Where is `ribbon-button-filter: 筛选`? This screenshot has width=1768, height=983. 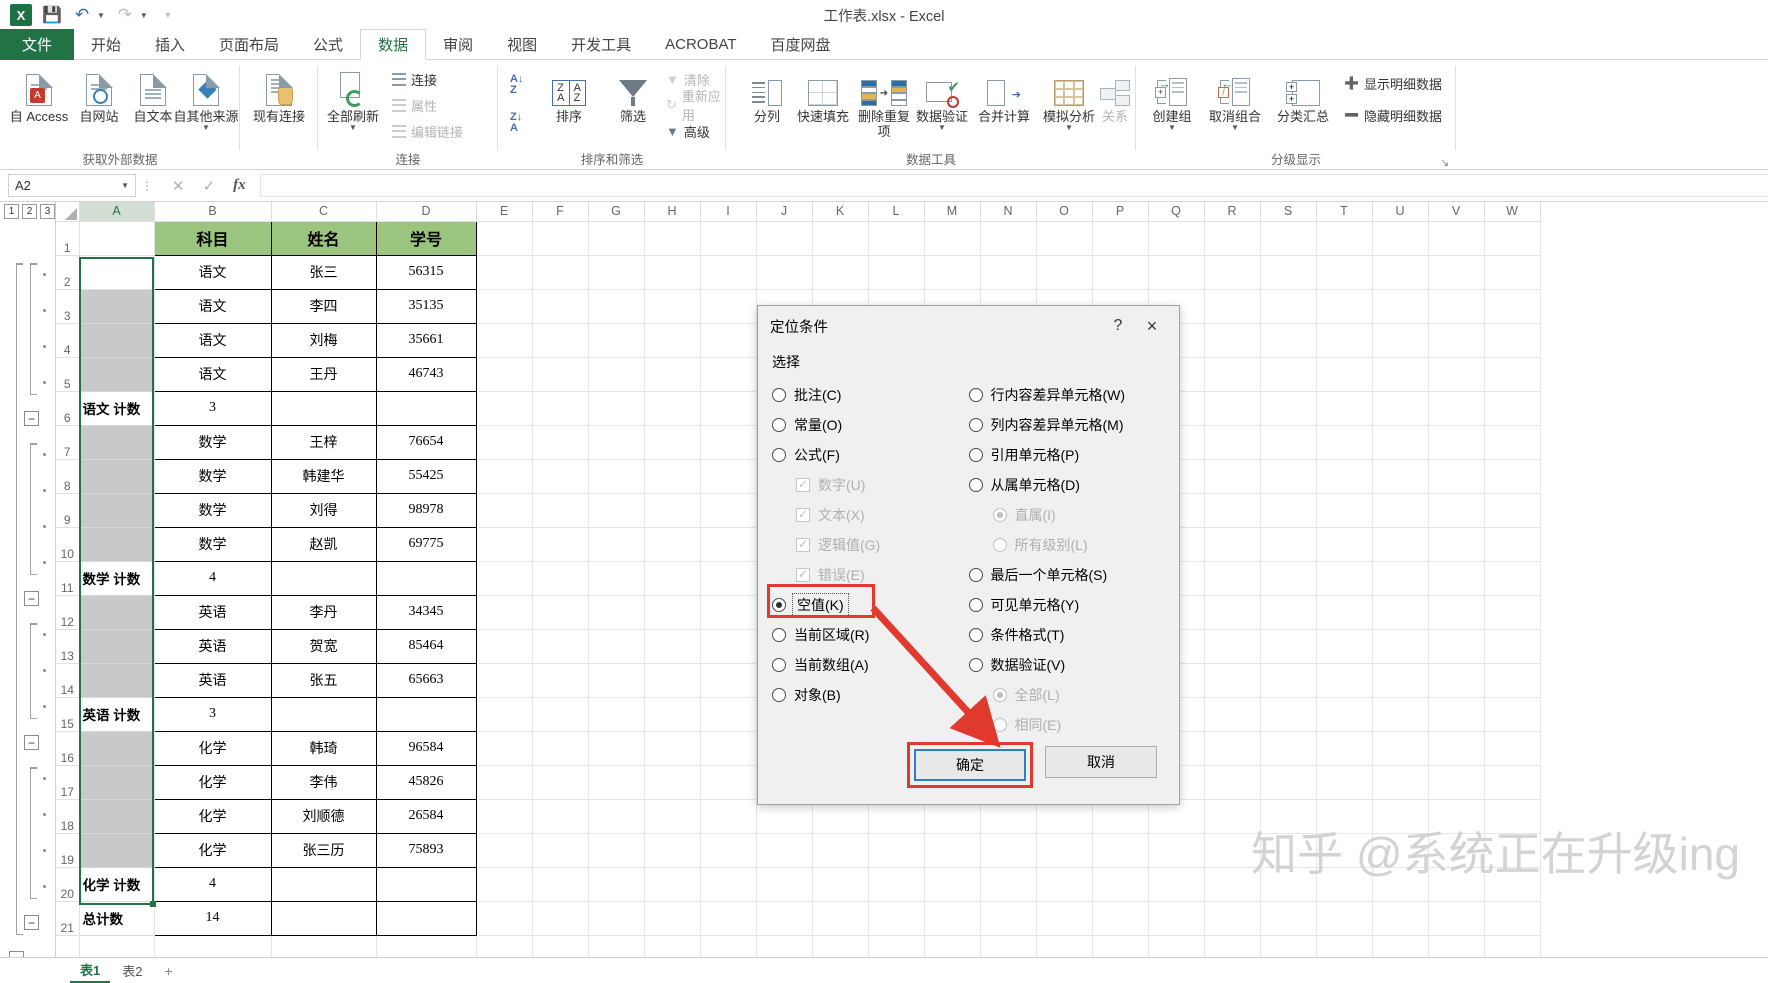
ribbon-button-filter: 筛选 is located at coordinates (633, 94).